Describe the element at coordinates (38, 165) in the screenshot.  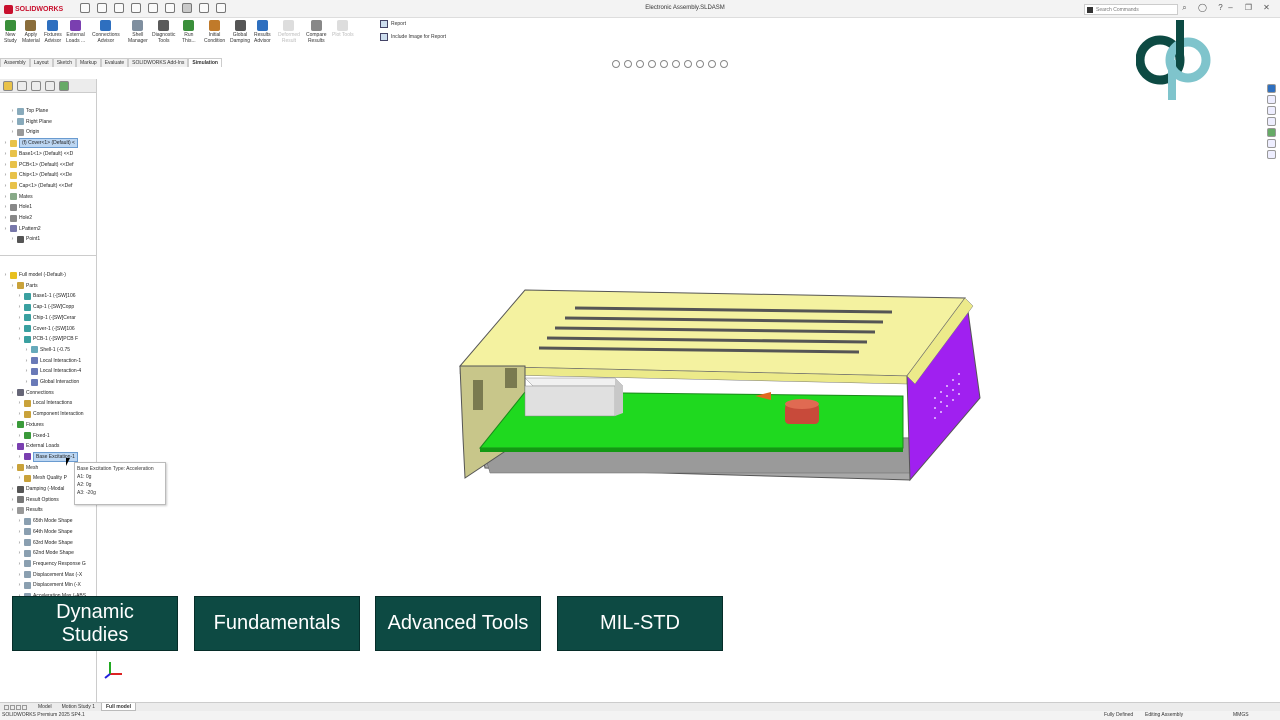
I see `tree-item: › PCB<1> (Default) <<Def` at that location.